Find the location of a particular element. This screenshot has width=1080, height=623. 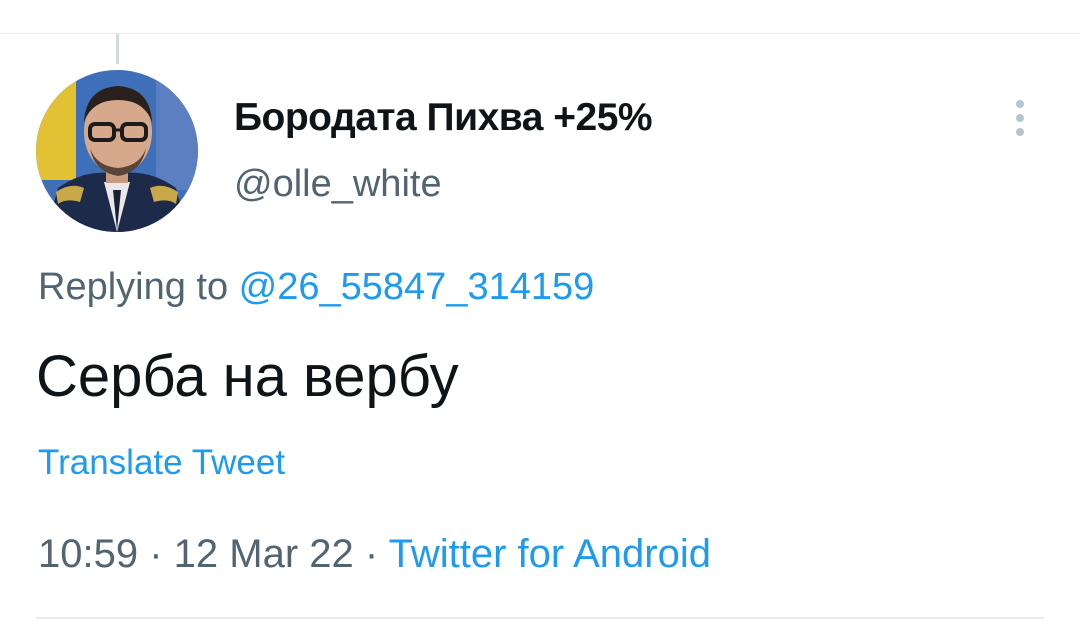

tweet-text: Серба на вербу is located at coordinates (247, 376).